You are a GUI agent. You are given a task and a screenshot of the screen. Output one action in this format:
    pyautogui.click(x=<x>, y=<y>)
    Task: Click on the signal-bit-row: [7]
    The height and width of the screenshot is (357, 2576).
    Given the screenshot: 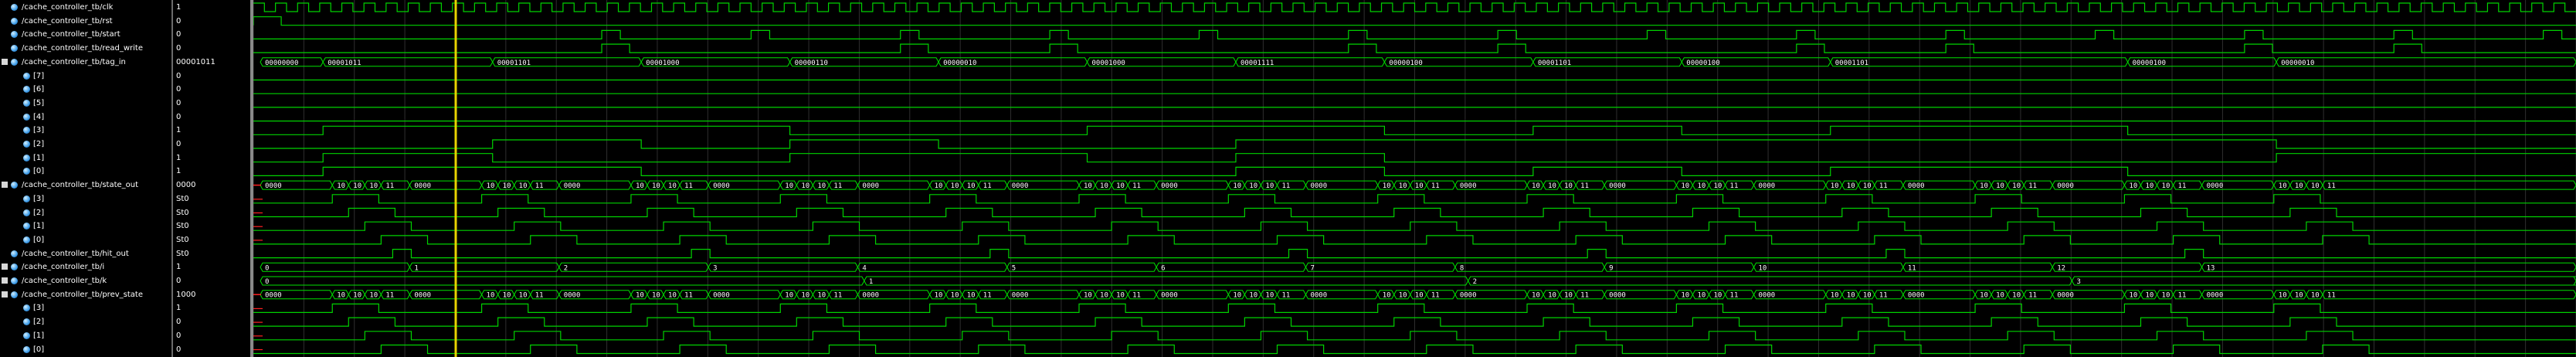 What is the action you would take?
    pyautogui.click(x=85, y=76)
    